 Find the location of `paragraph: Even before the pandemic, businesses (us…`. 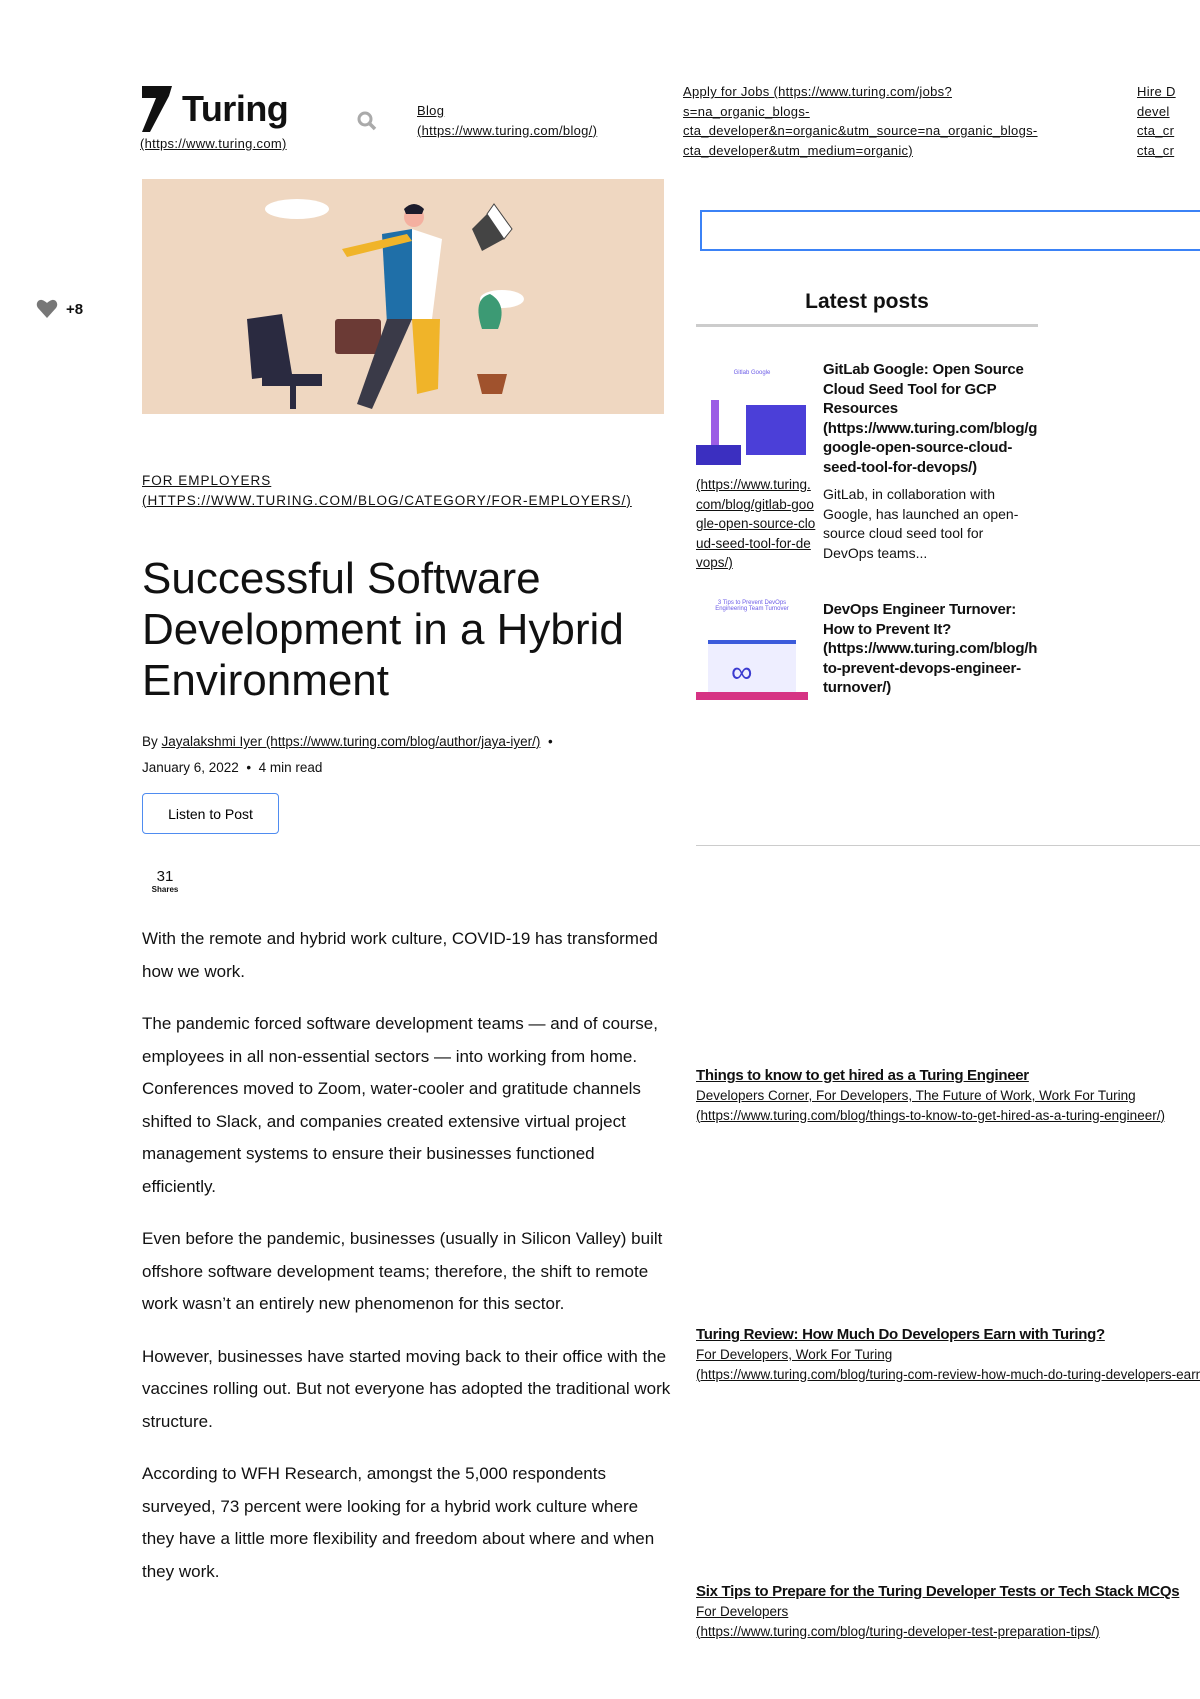

paragraph: Even before the pandemic, businesses (us… is located at coordinates (402, 1271).